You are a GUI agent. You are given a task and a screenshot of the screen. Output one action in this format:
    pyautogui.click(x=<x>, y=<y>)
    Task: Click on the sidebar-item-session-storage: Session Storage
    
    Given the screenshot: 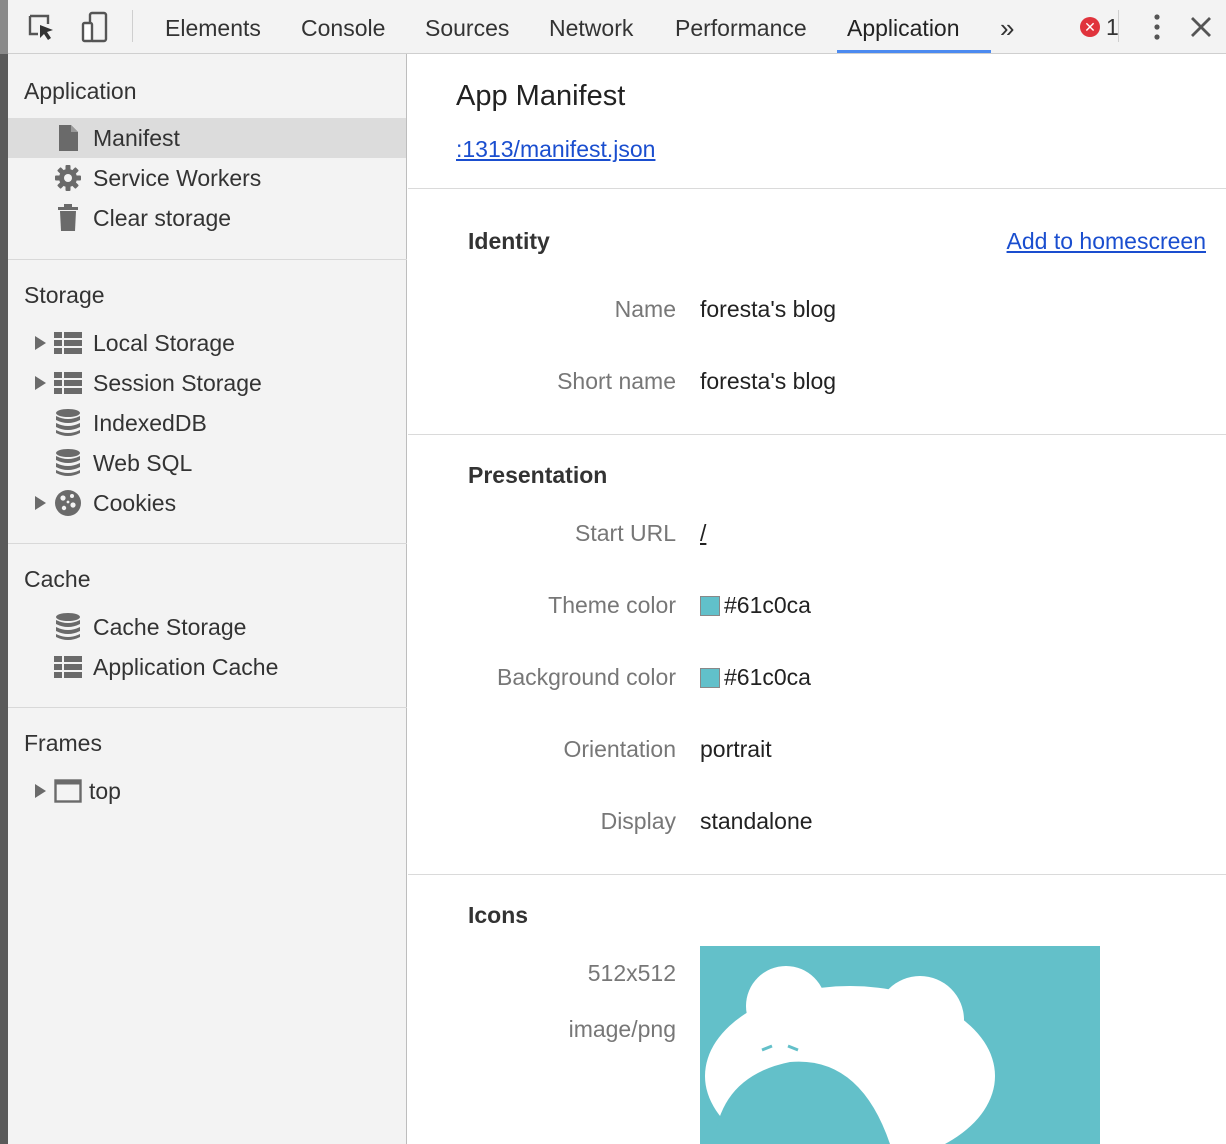 What is the action you would take?
    pyautogui.click(x=207, y=383)
    